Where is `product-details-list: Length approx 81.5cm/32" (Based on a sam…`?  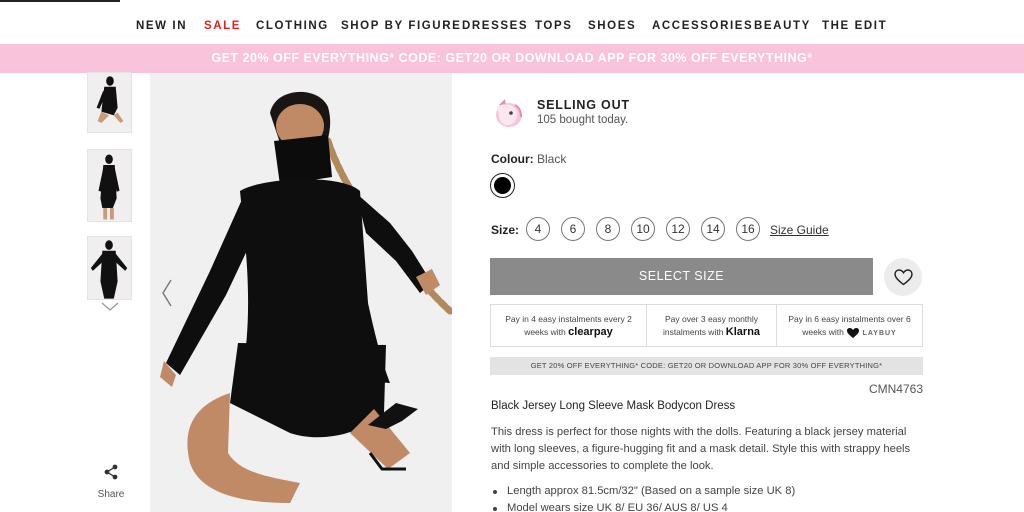 product-details-list: Length approx 81.5cm/32" (Based on a sam… is located at coordinates (706, 497).